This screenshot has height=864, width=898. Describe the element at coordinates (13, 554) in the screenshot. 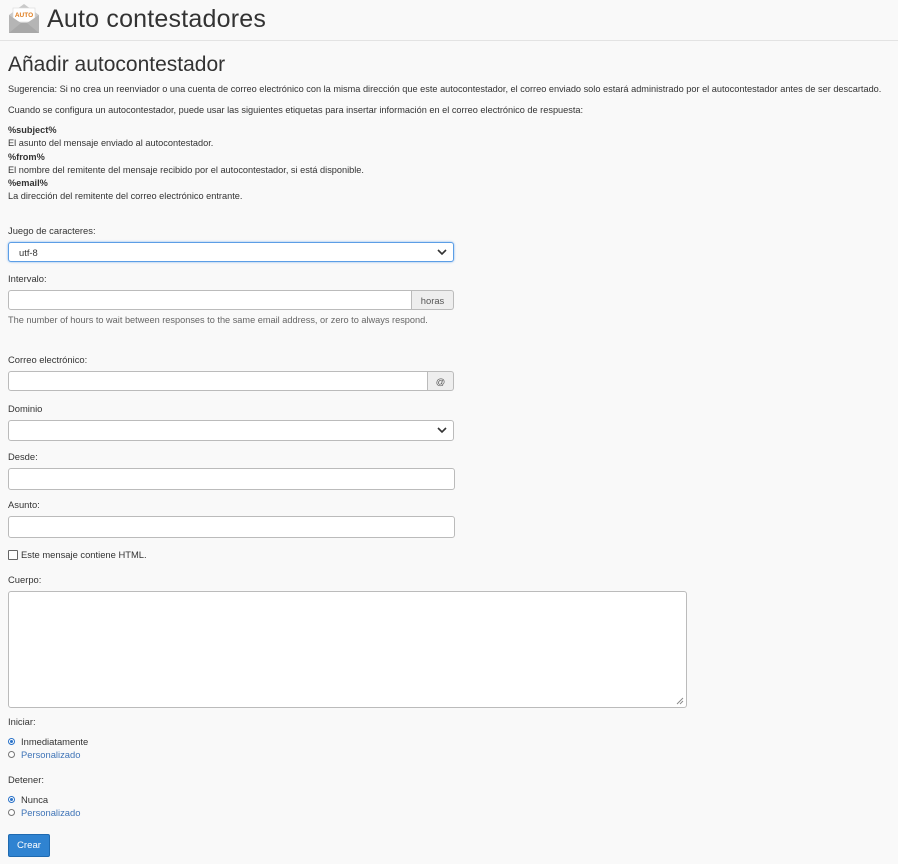

I see `html-checkbox` at that location.